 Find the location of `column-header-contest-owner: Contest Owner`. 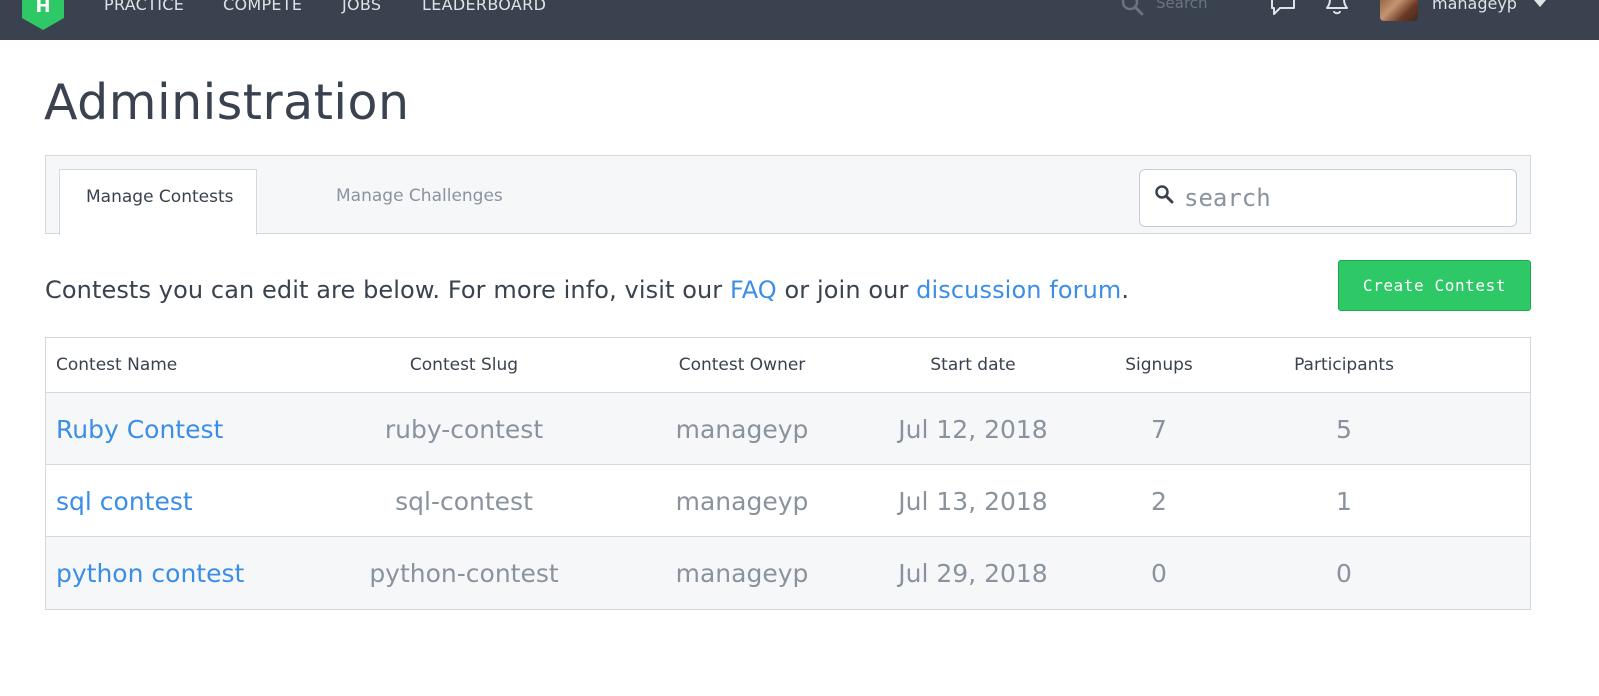

column-header-contest-owner: Contest Owner is located at coordinates (742, 365).